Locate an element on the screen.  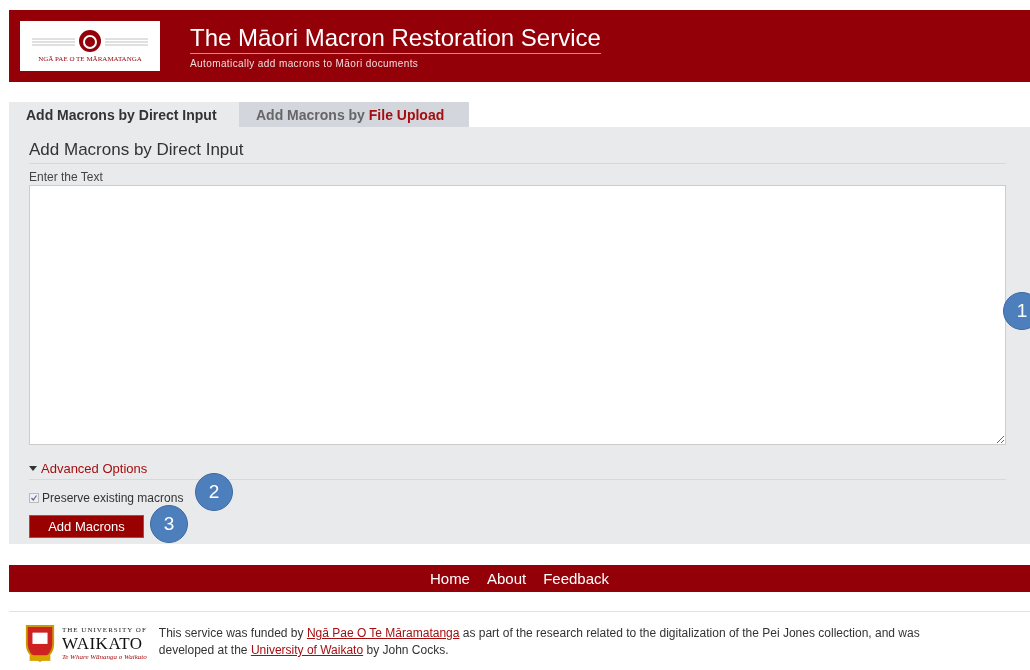
tab: Add Macrons by File Upload is located at coordinates (354, 114).